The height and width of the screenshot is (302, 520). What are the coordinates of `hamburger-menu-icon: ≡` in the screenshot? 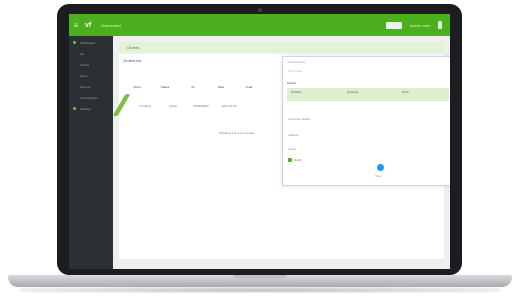 It's located at (76, 25).